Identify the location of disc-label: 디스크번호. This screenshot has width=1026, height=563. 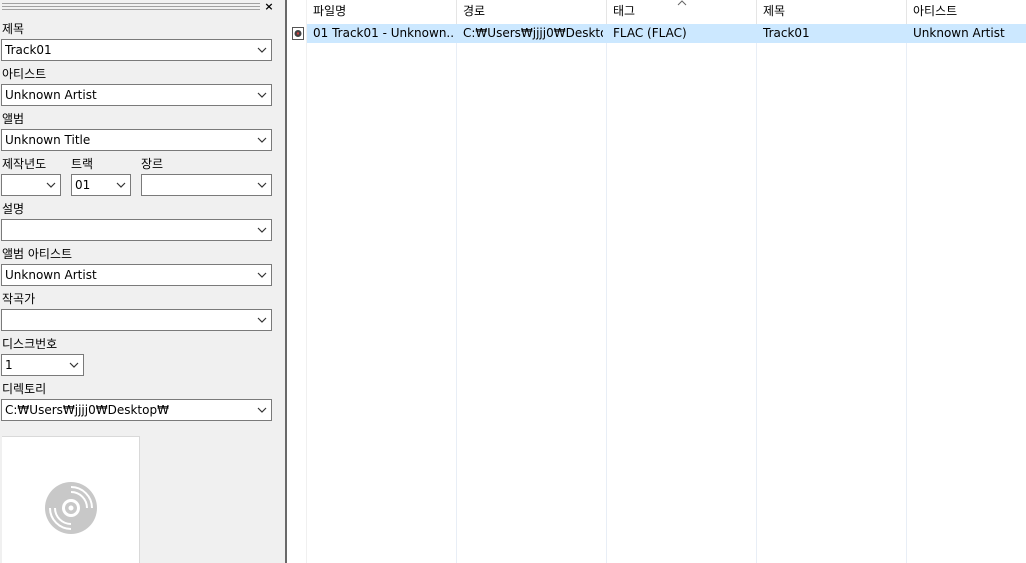
(30, 344).